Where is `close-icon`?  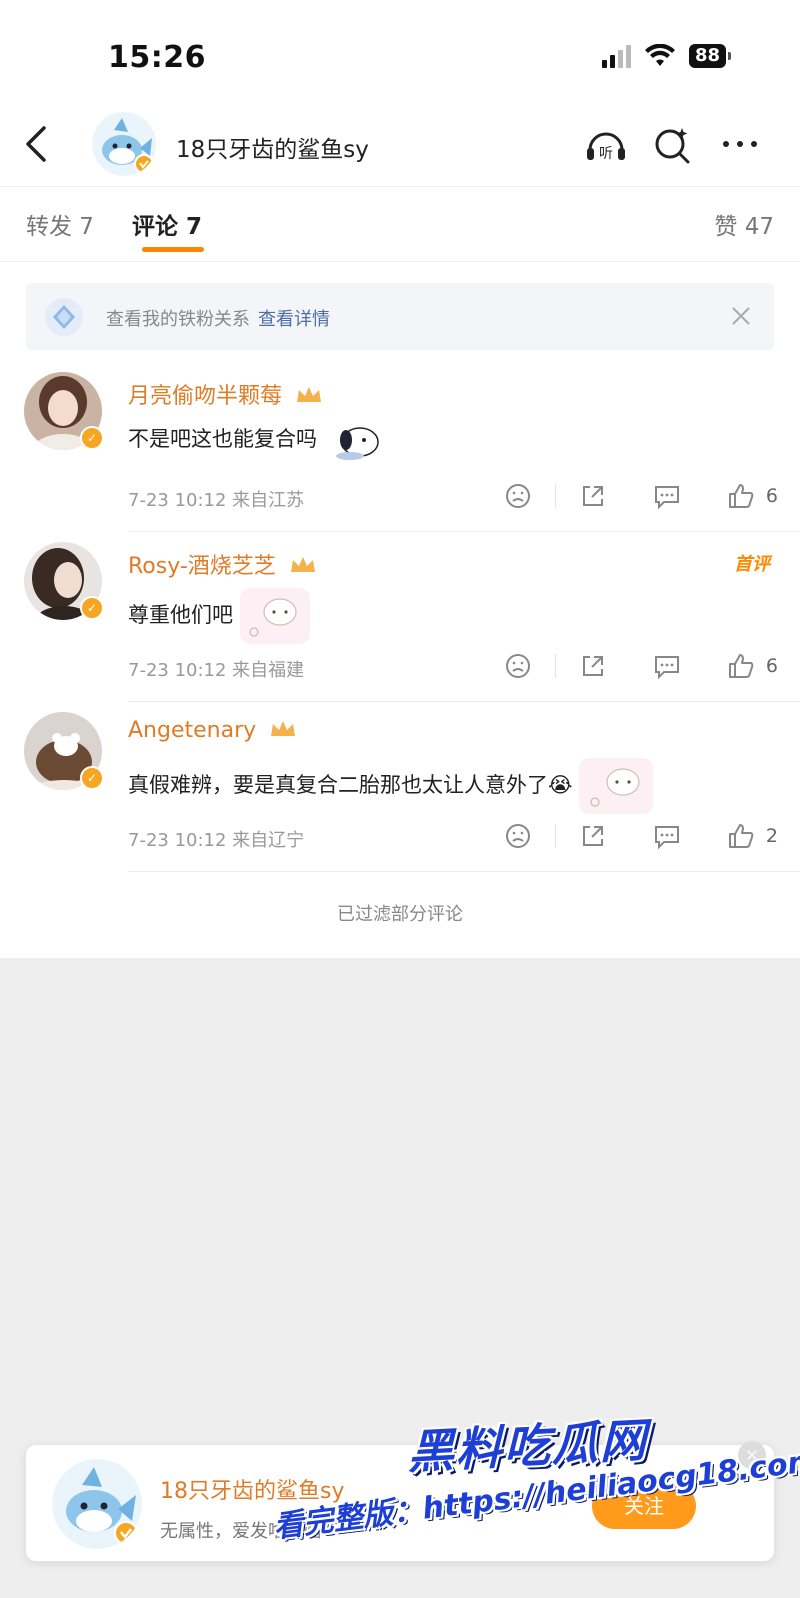 close-icon is located at coordinates (741, 316).